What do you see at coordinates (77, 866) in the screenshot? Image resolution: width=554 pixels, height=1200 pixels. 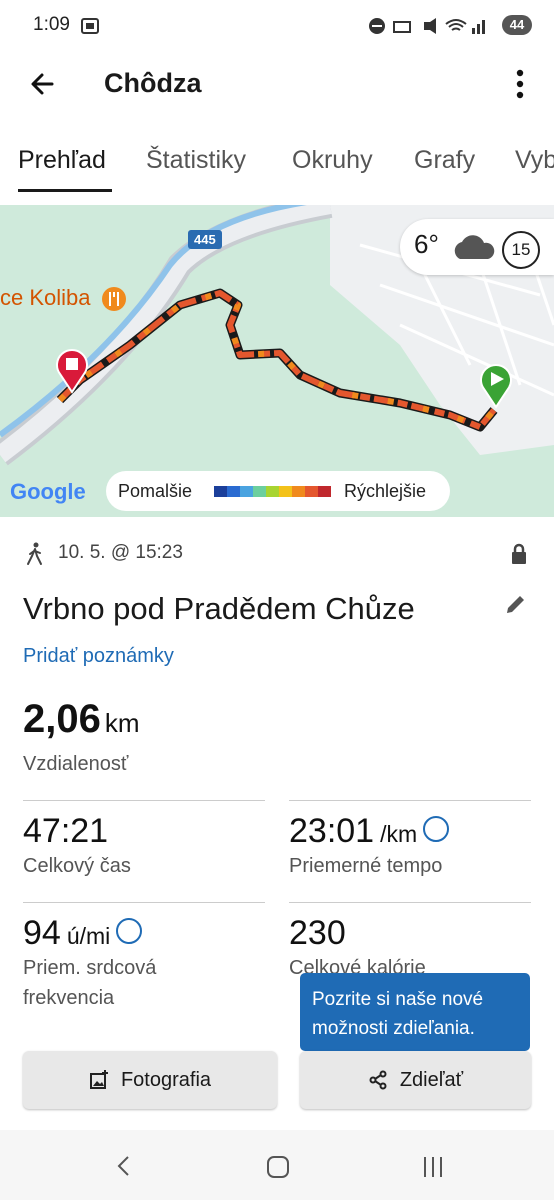 I see `total-time-label: Celkový čas` at bounding box center [77, 866].